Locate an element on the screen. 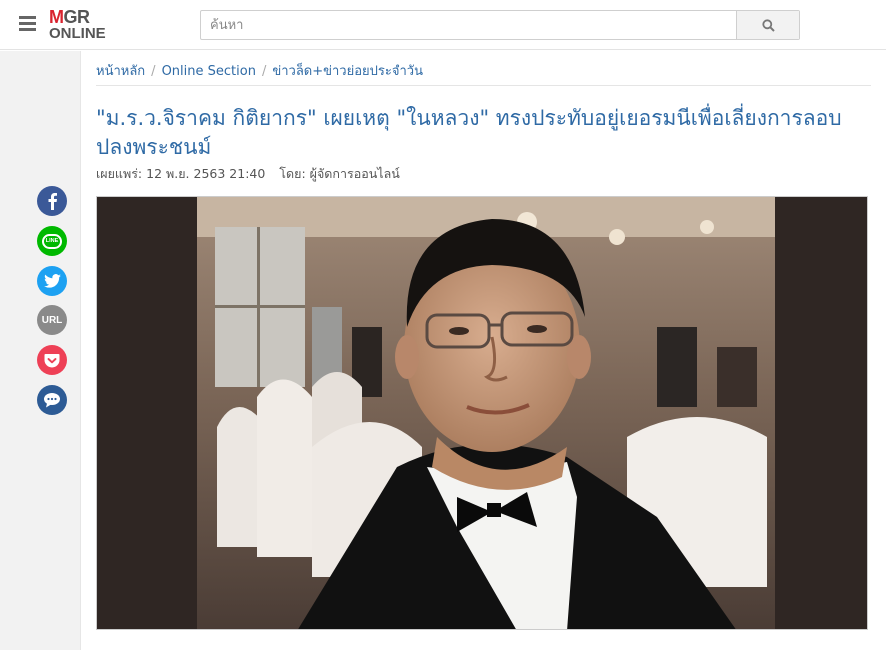 Image resolution: width=886 pixels, height=650 pixels. copy-url-button: URL is located at coordinates (52, 320).